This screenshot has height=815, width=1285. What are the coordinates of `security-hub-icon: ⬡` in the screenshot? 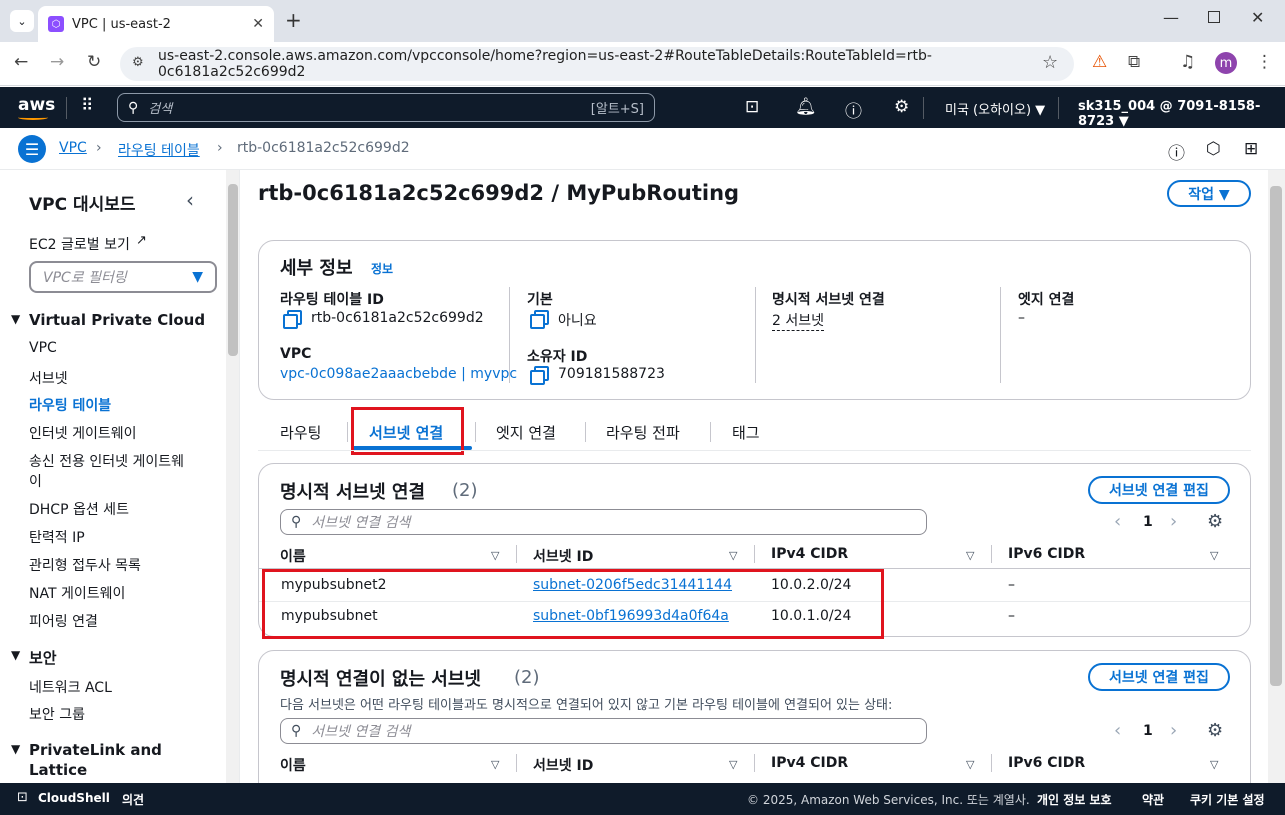 It's located at (1213, 149).